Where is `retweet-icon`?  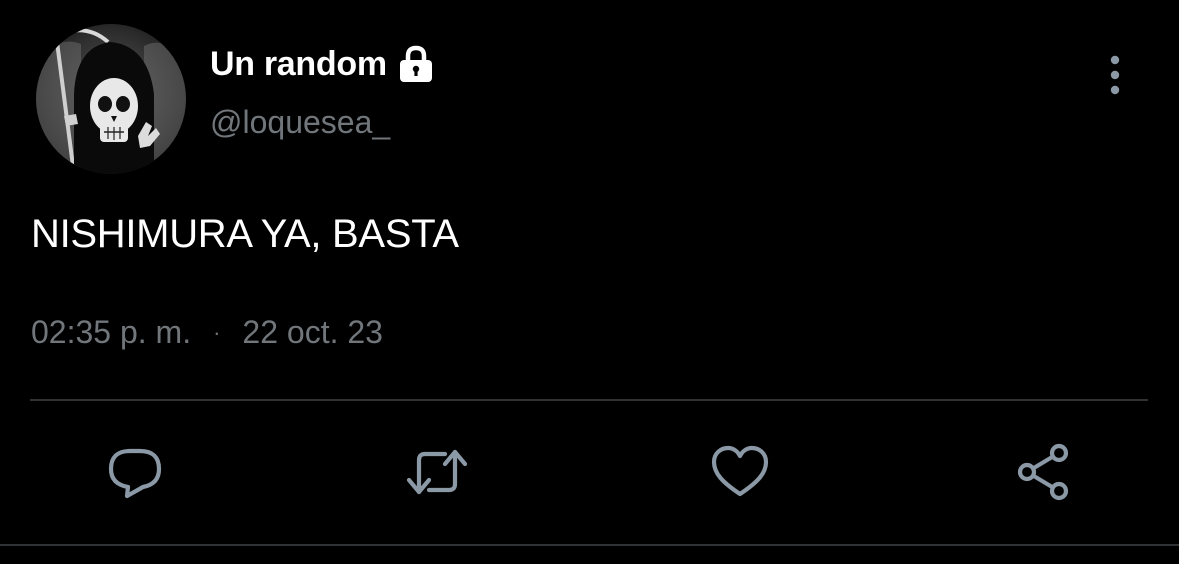 retweet-icon is located at coordinates (437, 472).